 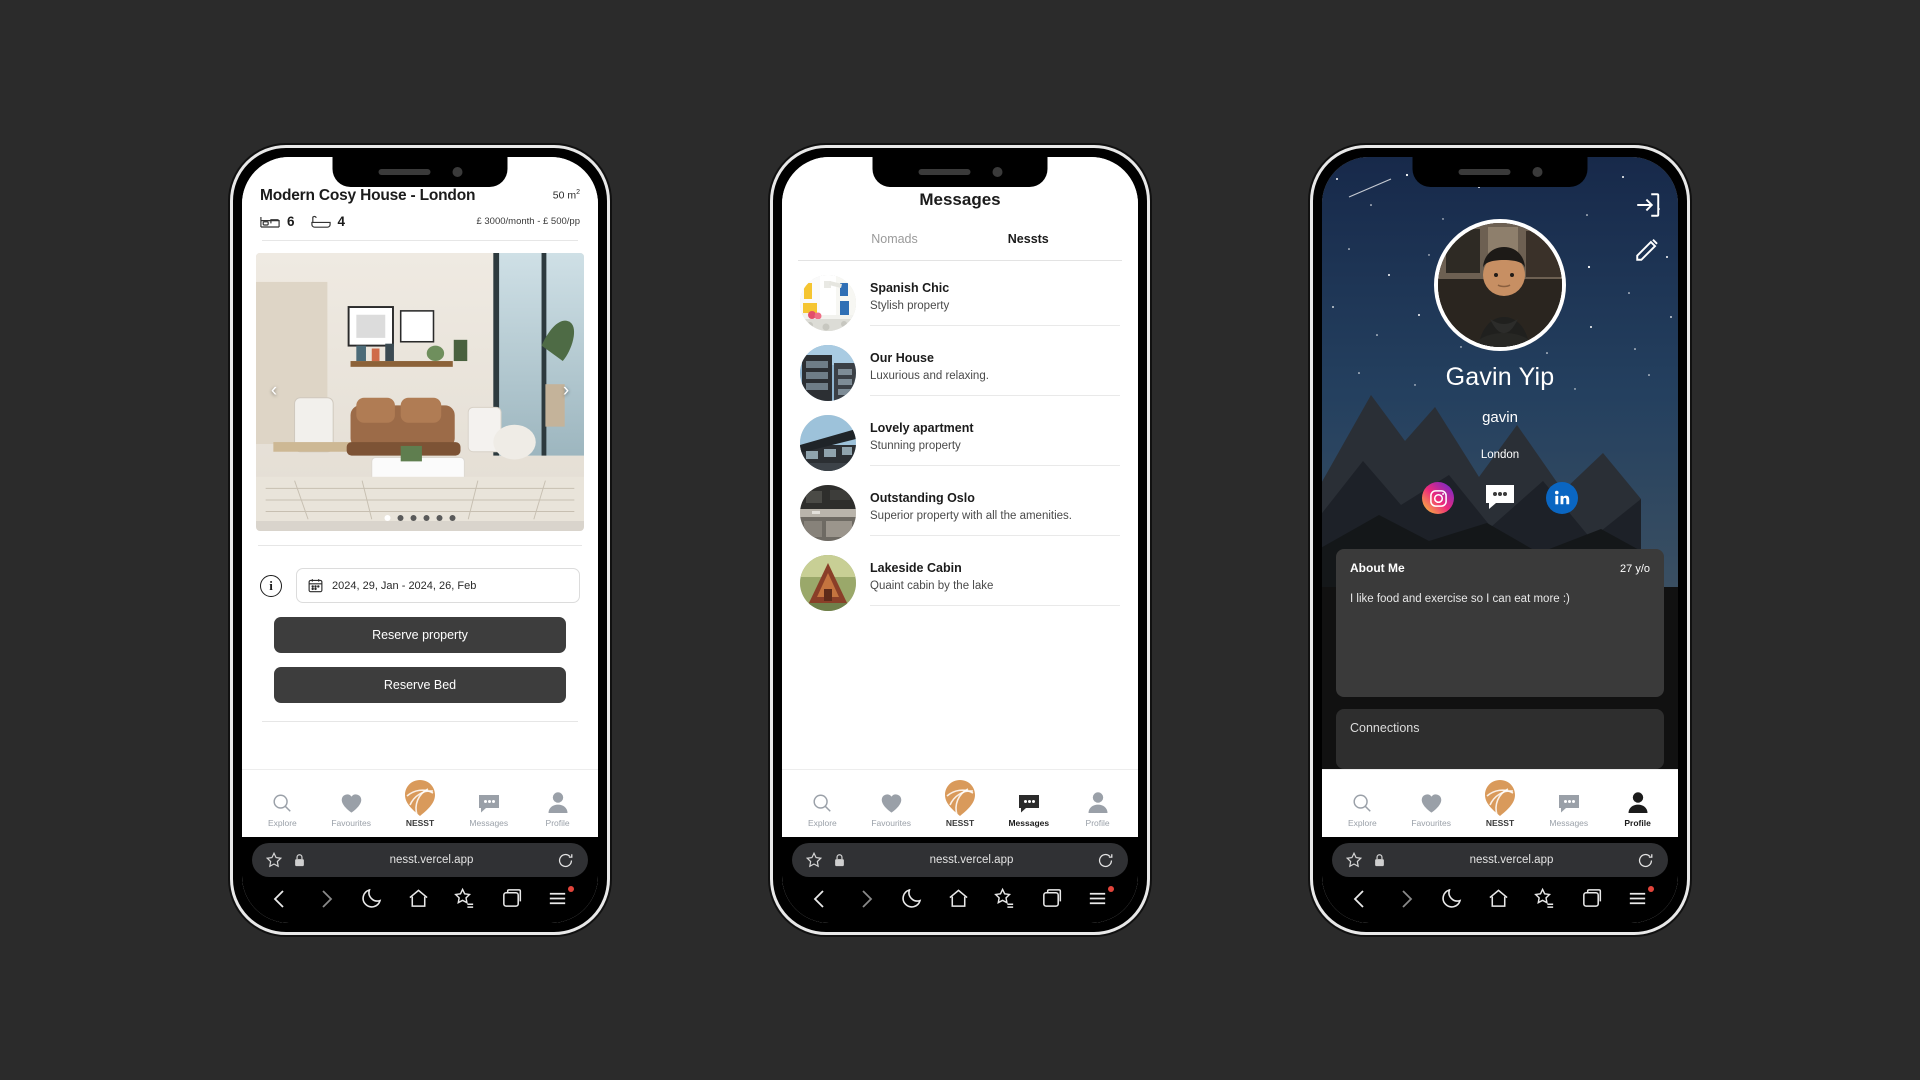 What do you see at coordinates (420, 392) in the screenshot?
I see `property-image-carousel: ‹ ›` at bounding box center [420, 392].